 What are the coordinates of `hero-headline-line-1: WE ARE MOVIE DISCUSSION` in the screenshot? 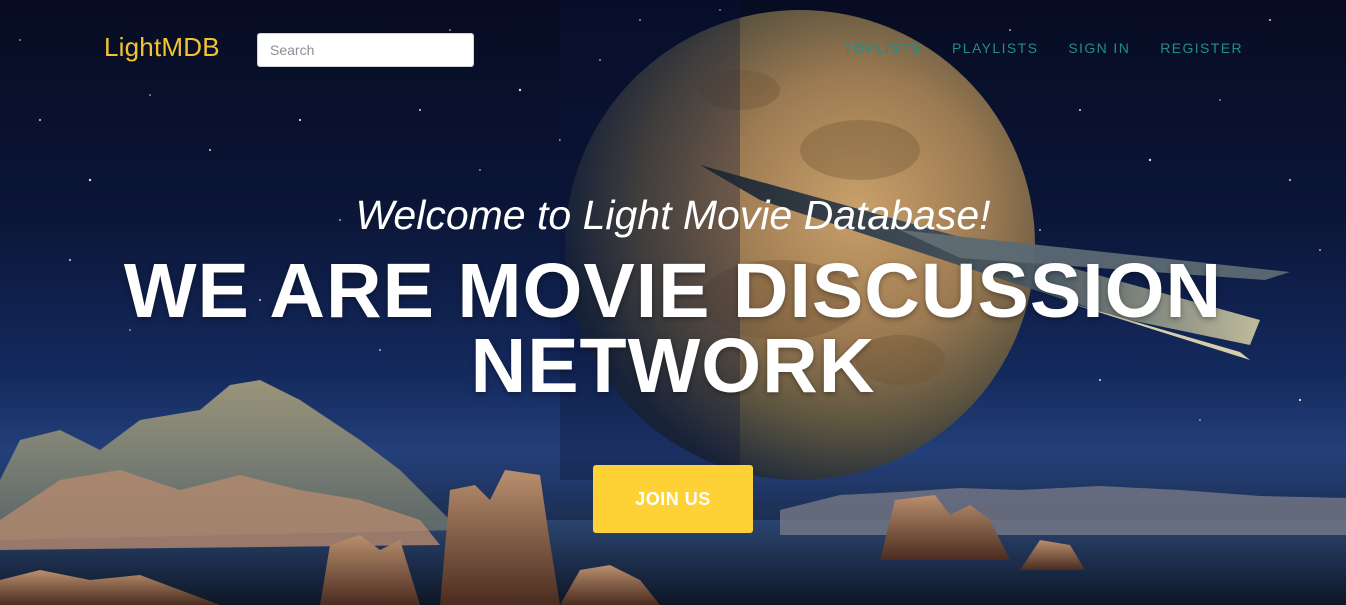 It's located at (673, 291).